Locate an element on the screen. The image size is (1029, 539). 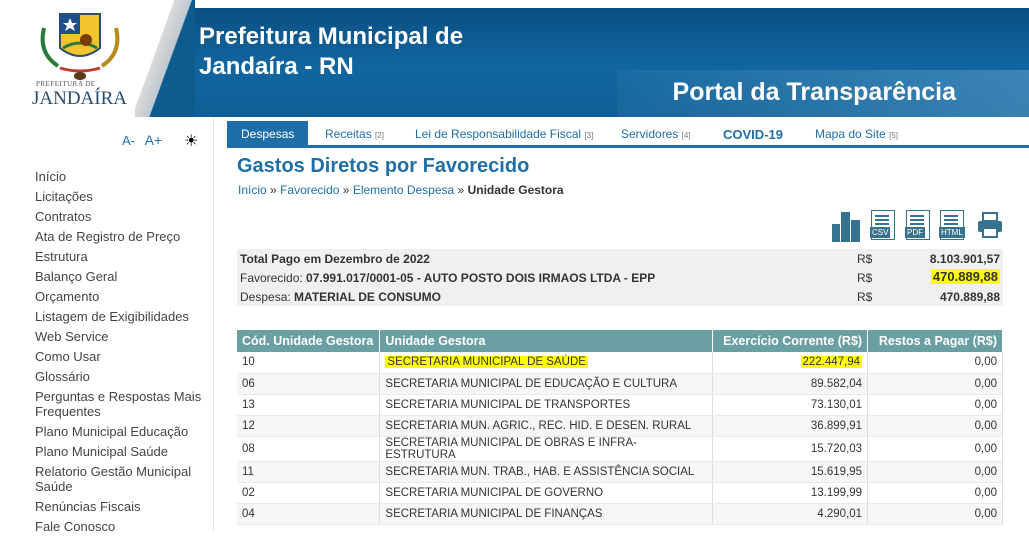
total-label: Total Pago em Dezembro de 2022 is located at coordinates (335, 259).